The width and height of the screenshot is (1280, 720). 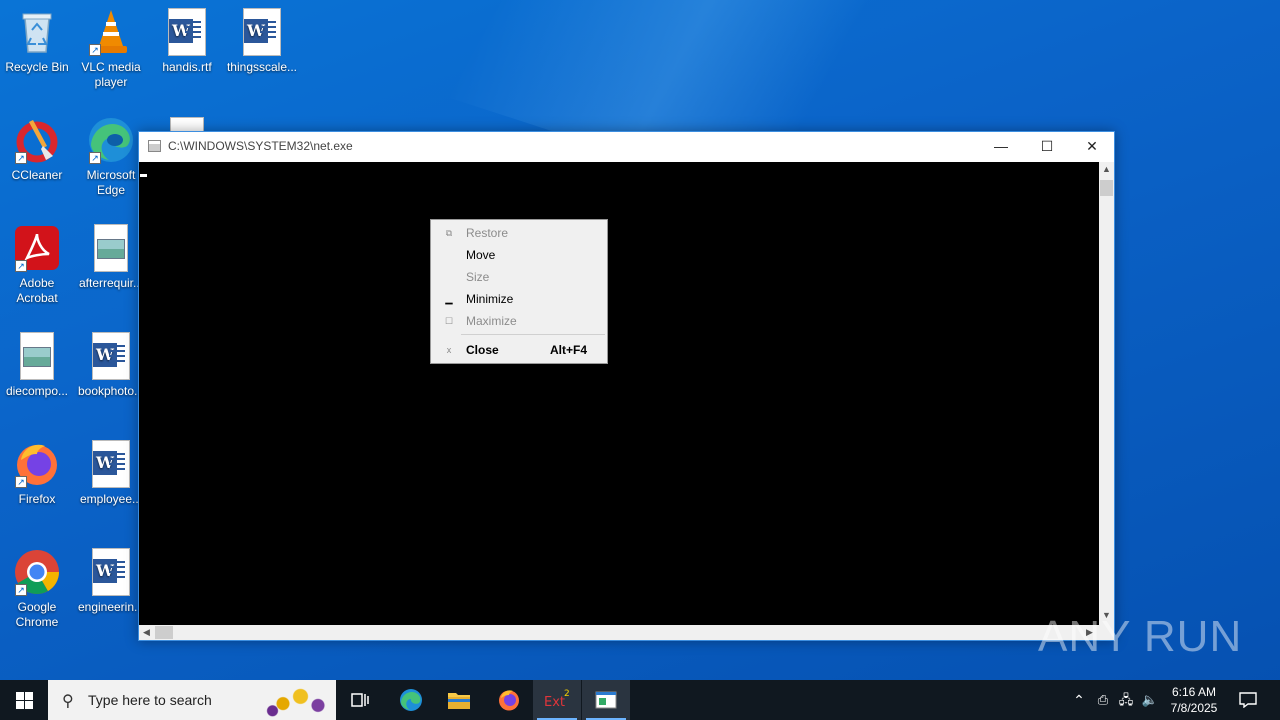 What do you see at coordinates (481, 255) in the screenshot?
I see `menu-item-label: Move` at bounding box center [481, 255].